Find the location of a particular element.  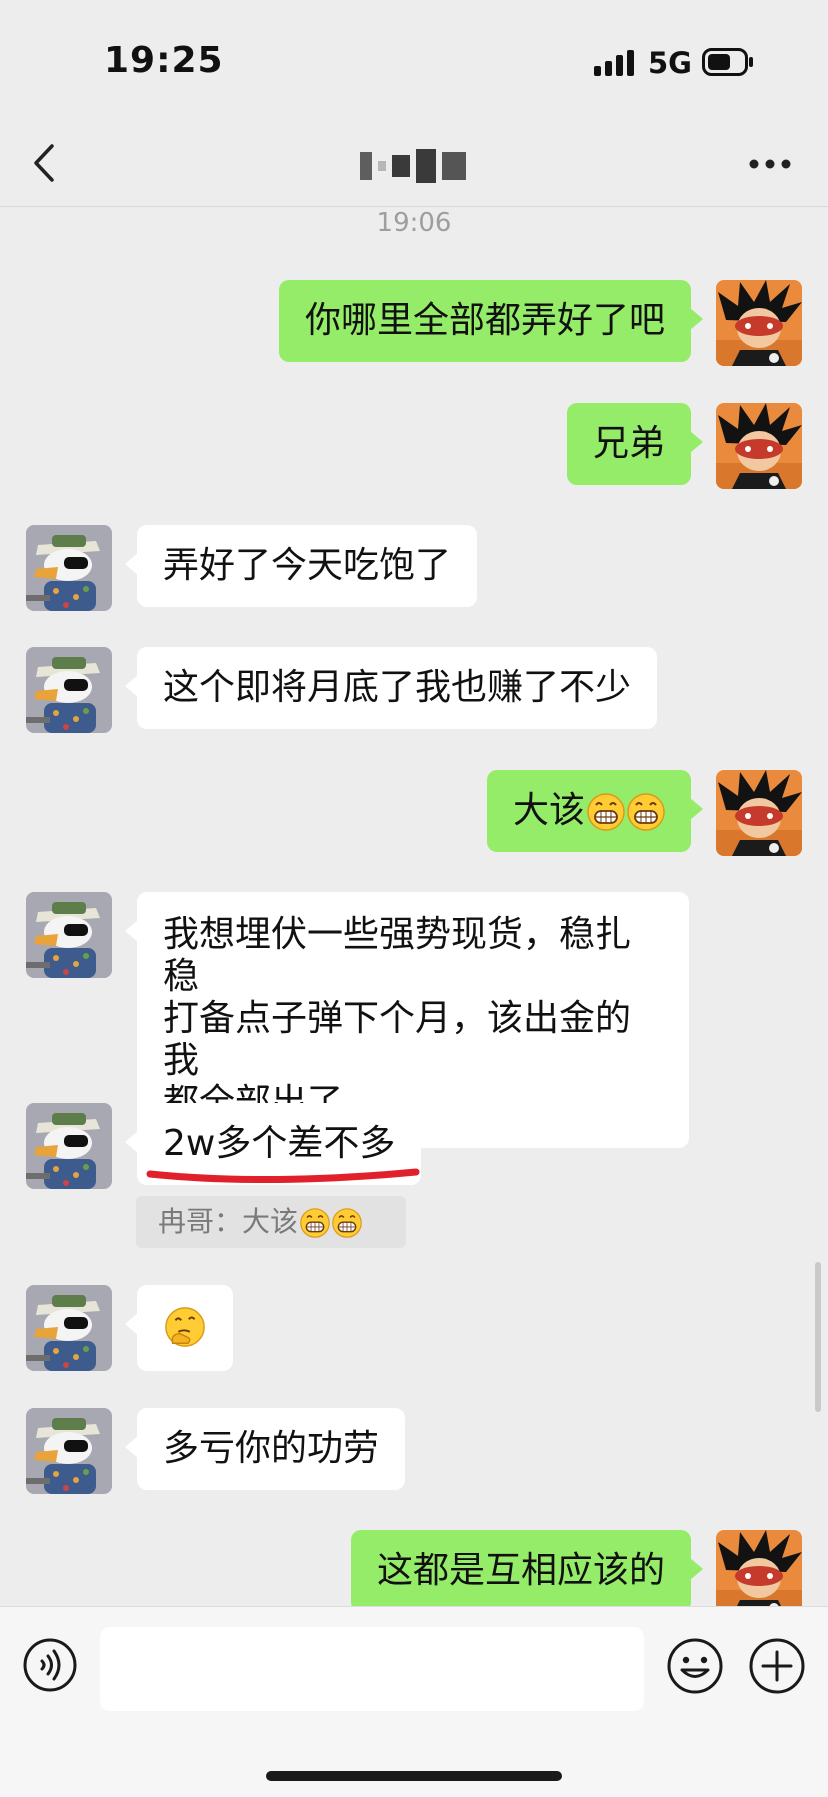

network-label: 5G is located at coordinates (670, 63).